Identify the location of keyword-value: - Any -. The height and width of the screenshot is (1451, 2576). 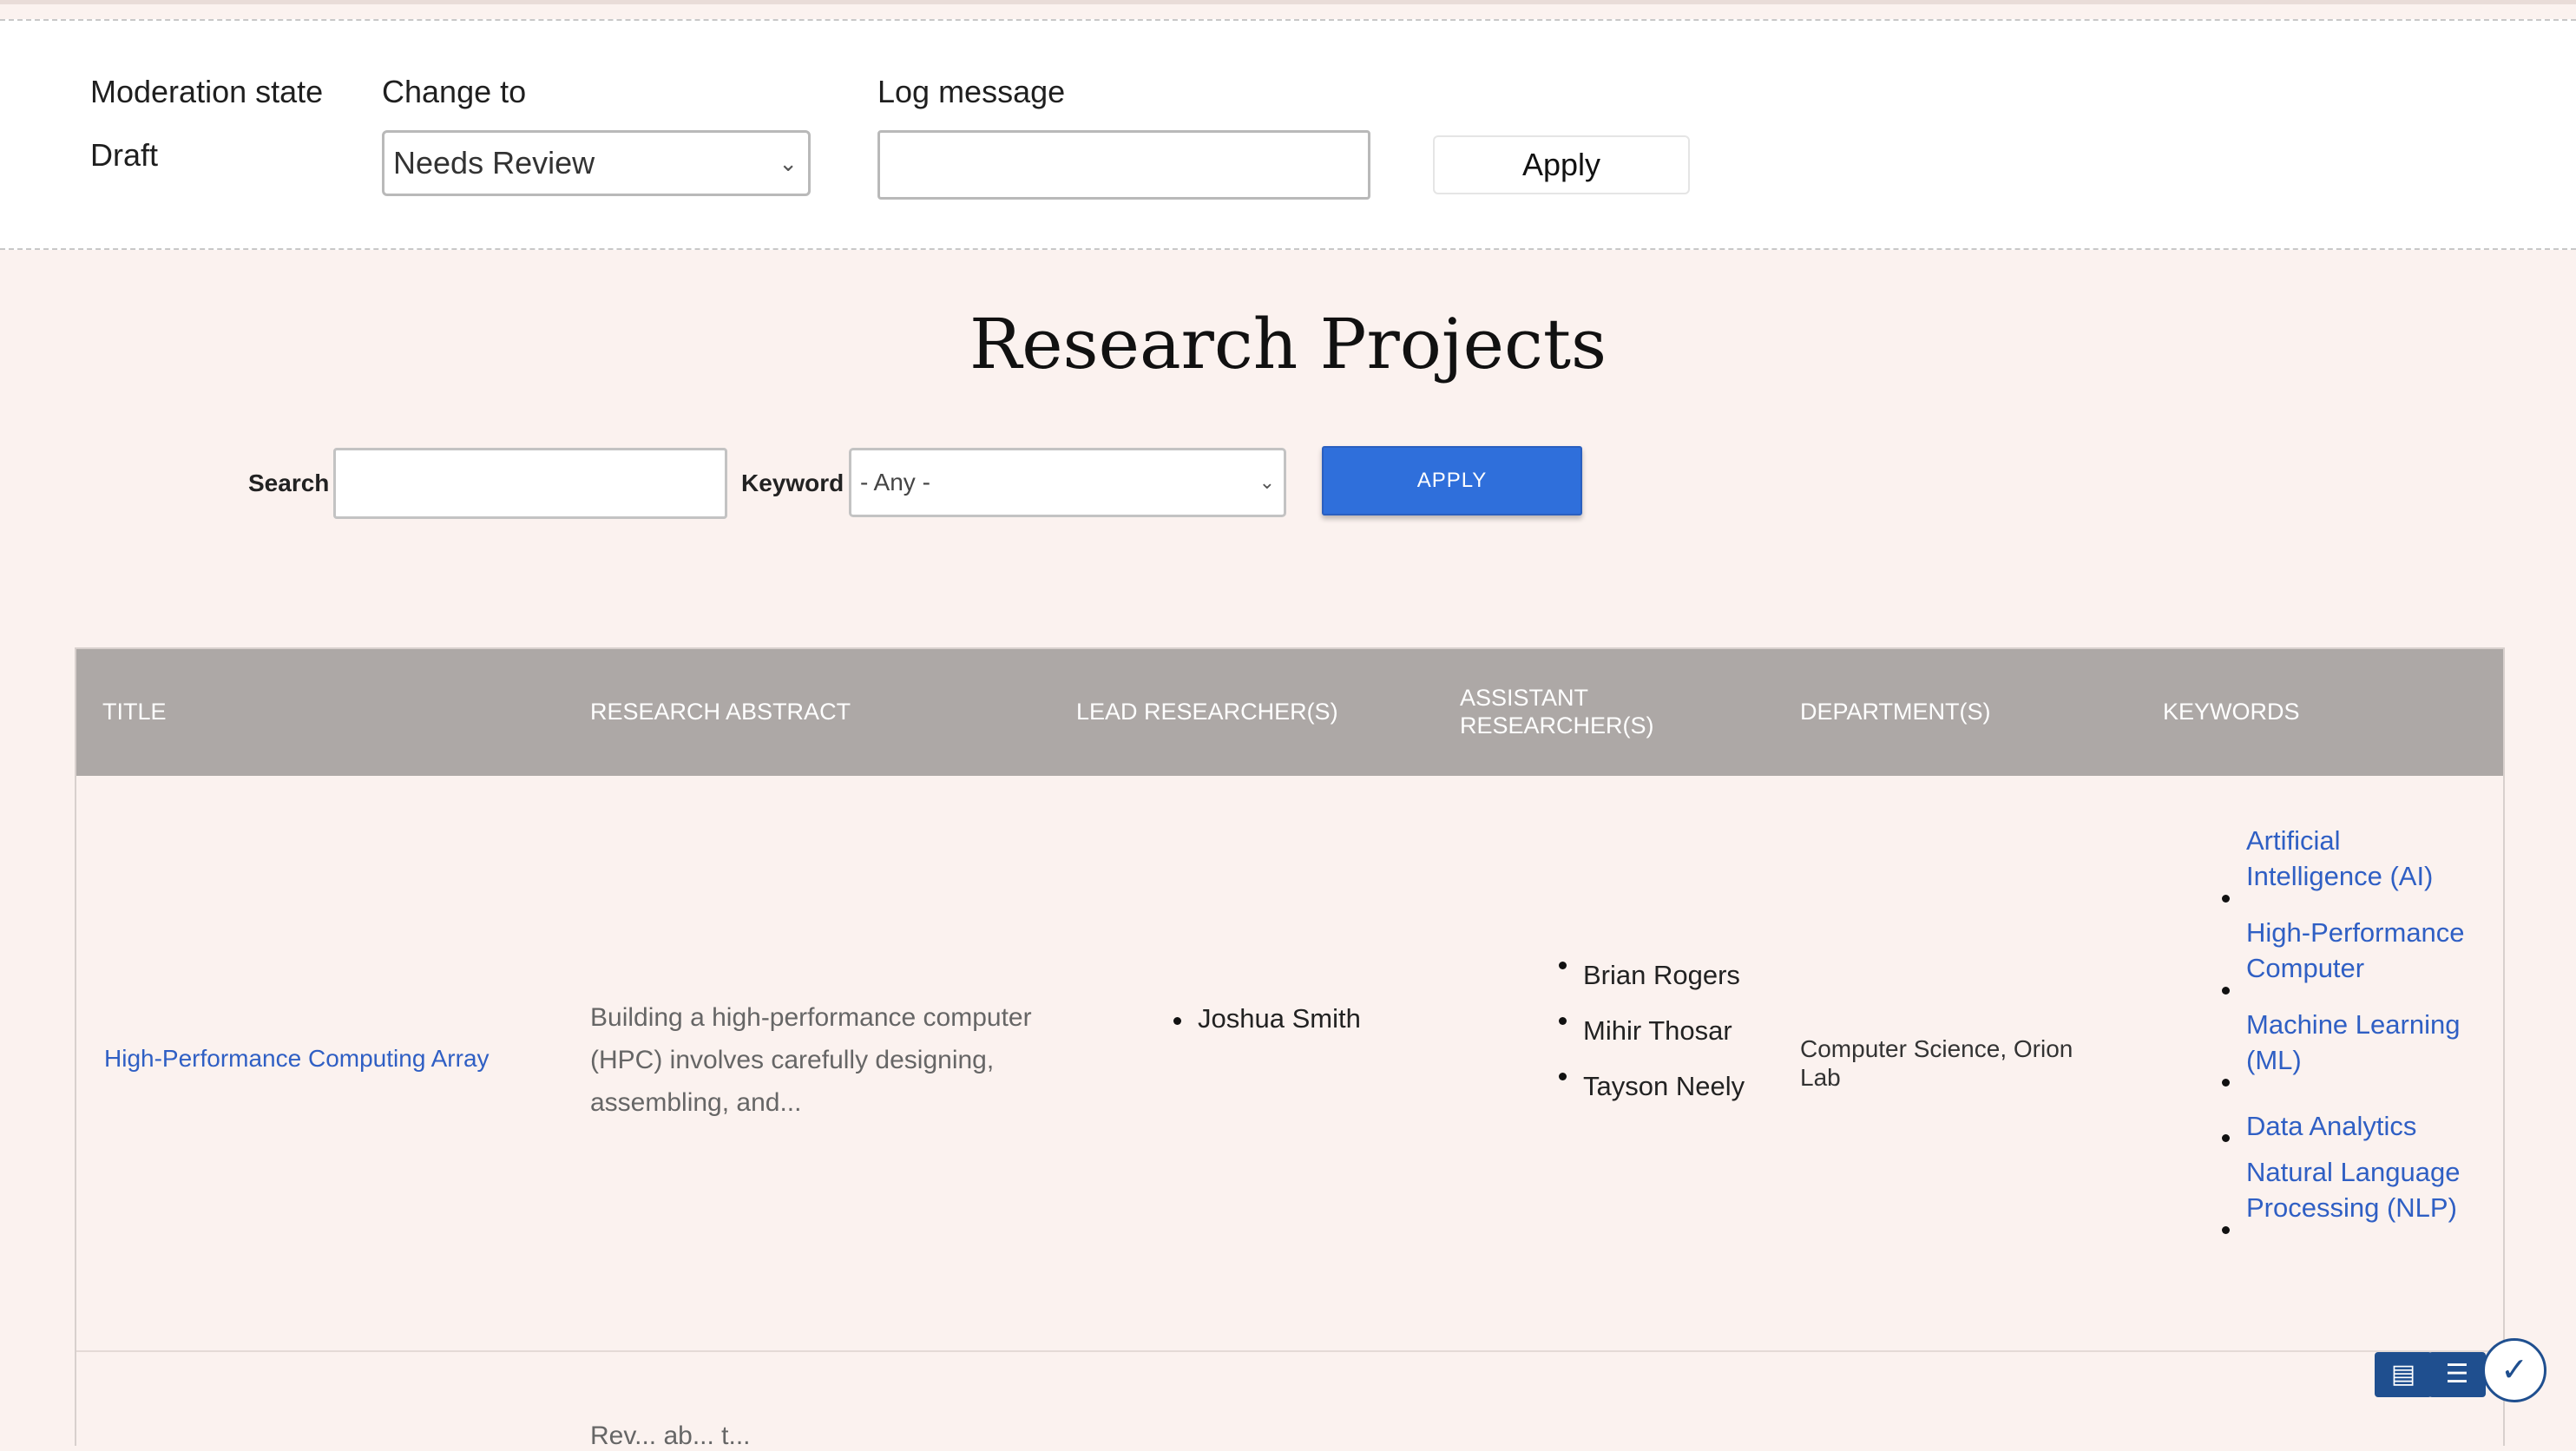
(895, 482).